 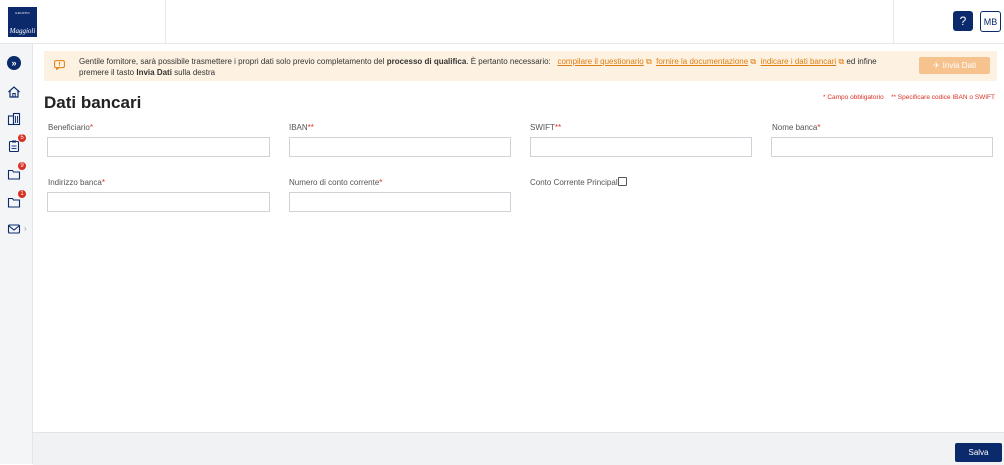 I want to click on beneficiario-label: Beneficiario*, so click(x=70, y=127).